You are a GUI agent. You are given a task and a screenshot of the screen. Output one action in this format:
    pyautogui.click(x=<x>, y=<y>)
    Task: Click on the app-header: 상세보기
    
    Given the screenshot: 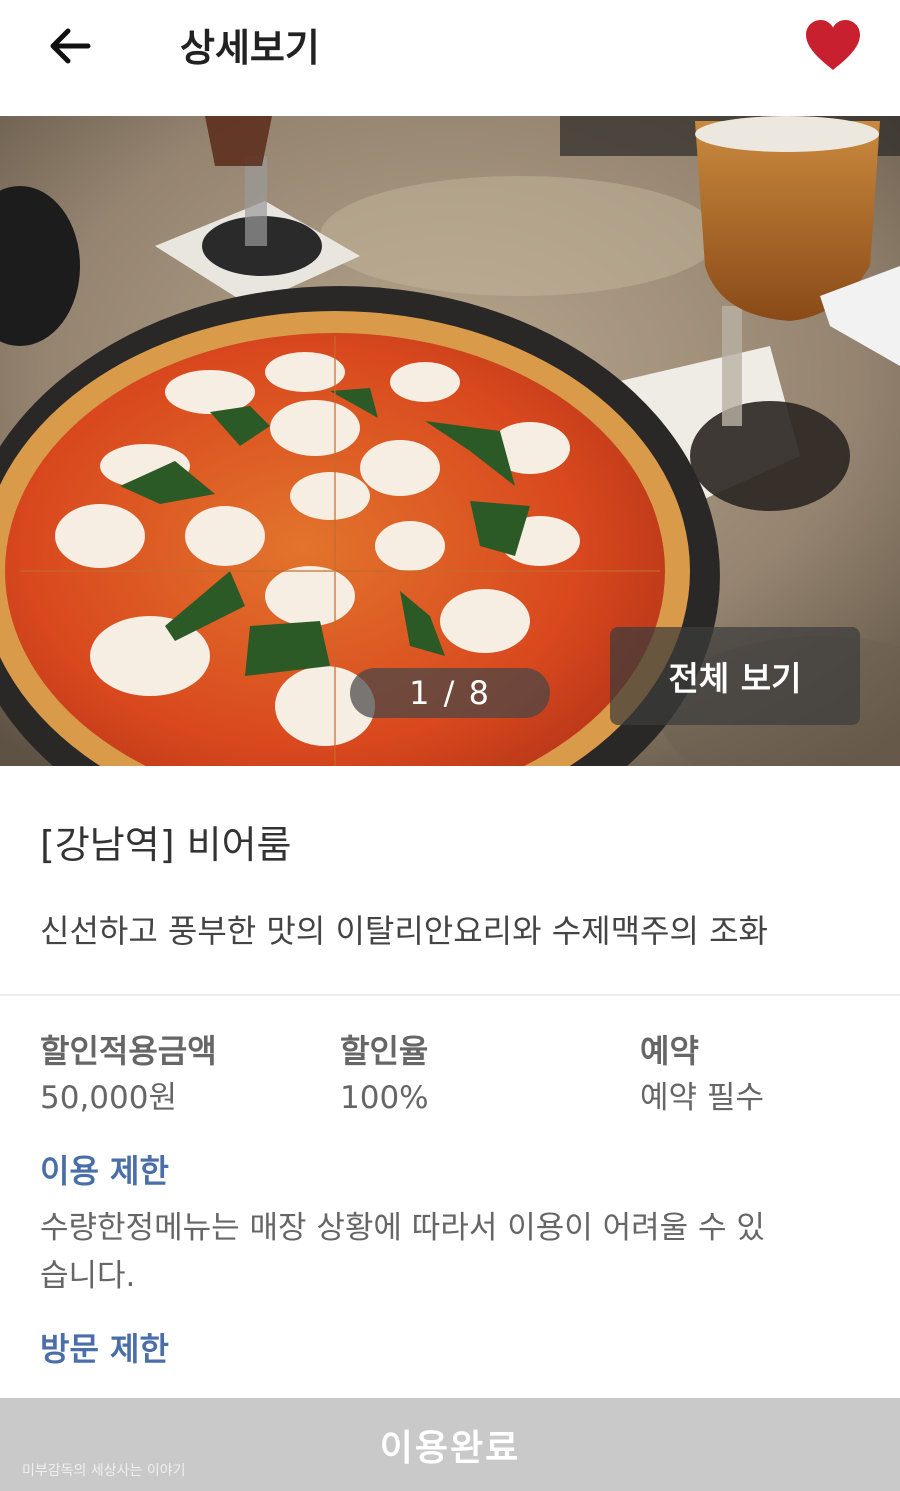 What is the action you would take?
    pyautogui.click(x=450, y=58)
    